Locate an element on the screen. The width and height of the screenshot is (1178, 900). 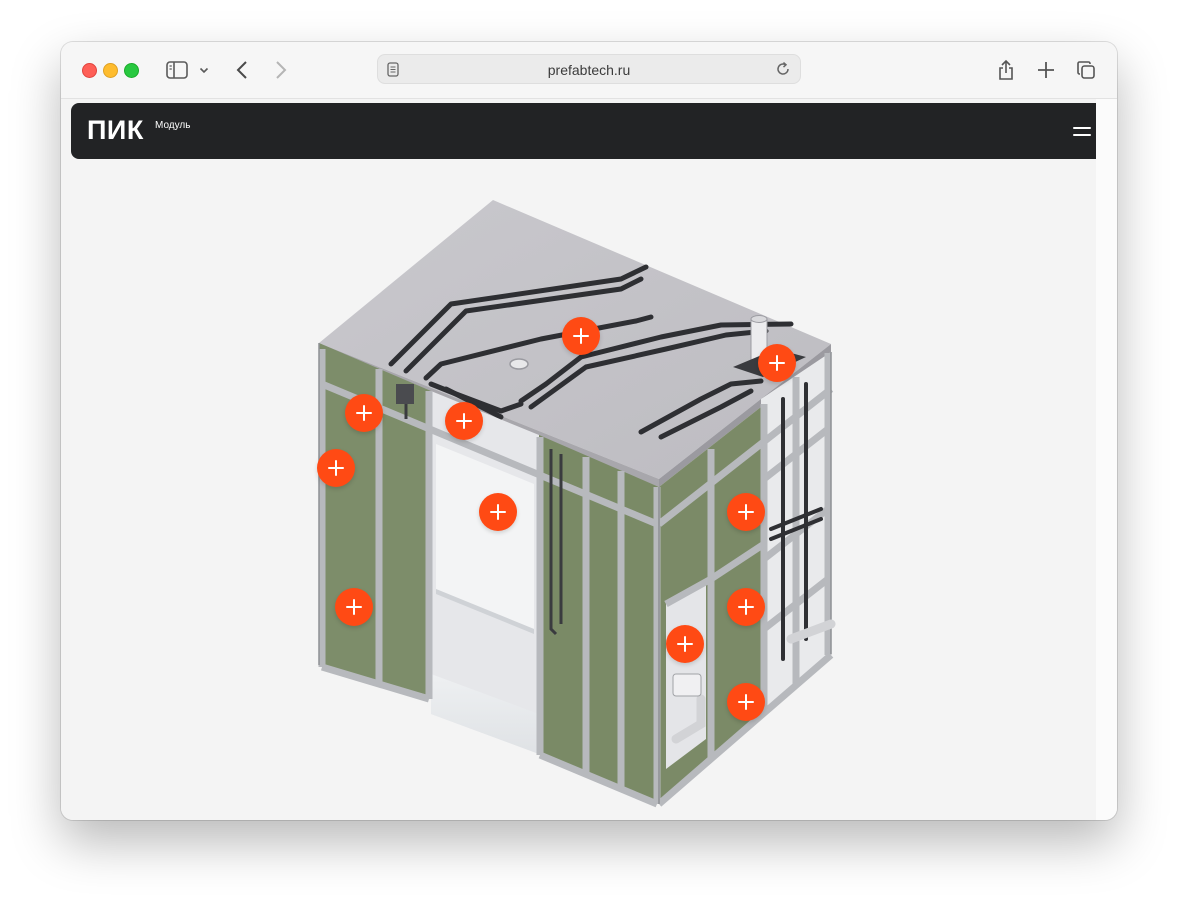
reload-icon is located at coordinates (783, 71).